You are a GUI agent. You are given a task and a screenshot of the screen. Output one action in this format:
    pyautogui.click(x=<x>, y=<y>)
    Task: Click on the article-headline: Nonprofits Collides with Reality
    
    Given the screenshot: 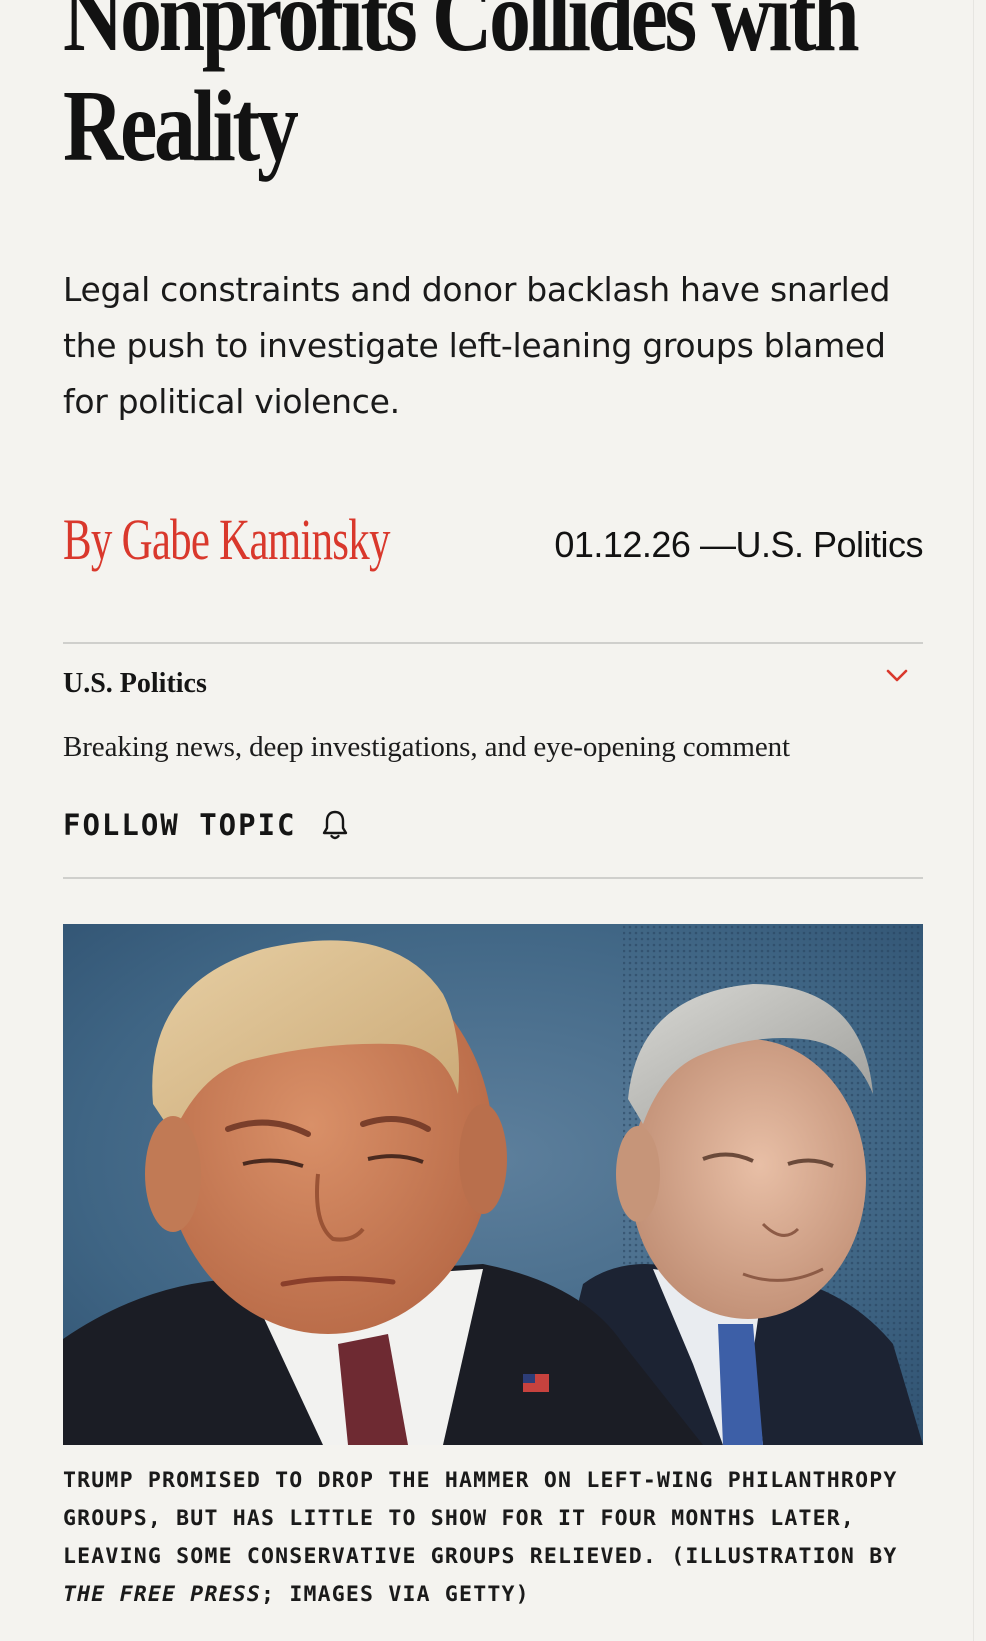 What is the action you would take?
    pyautogui.click(x=461, y=91)
    